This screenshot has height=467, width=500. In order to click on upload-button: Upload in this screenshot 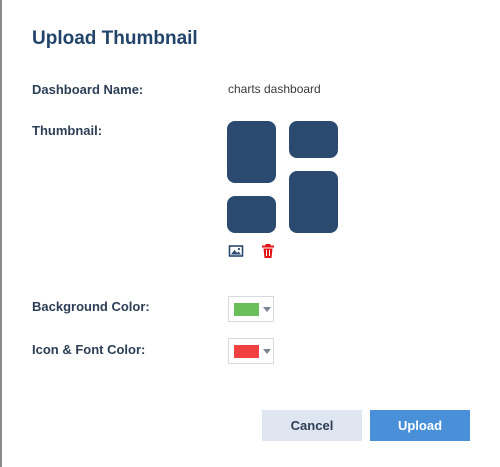, I will do `click(420, 425)`.